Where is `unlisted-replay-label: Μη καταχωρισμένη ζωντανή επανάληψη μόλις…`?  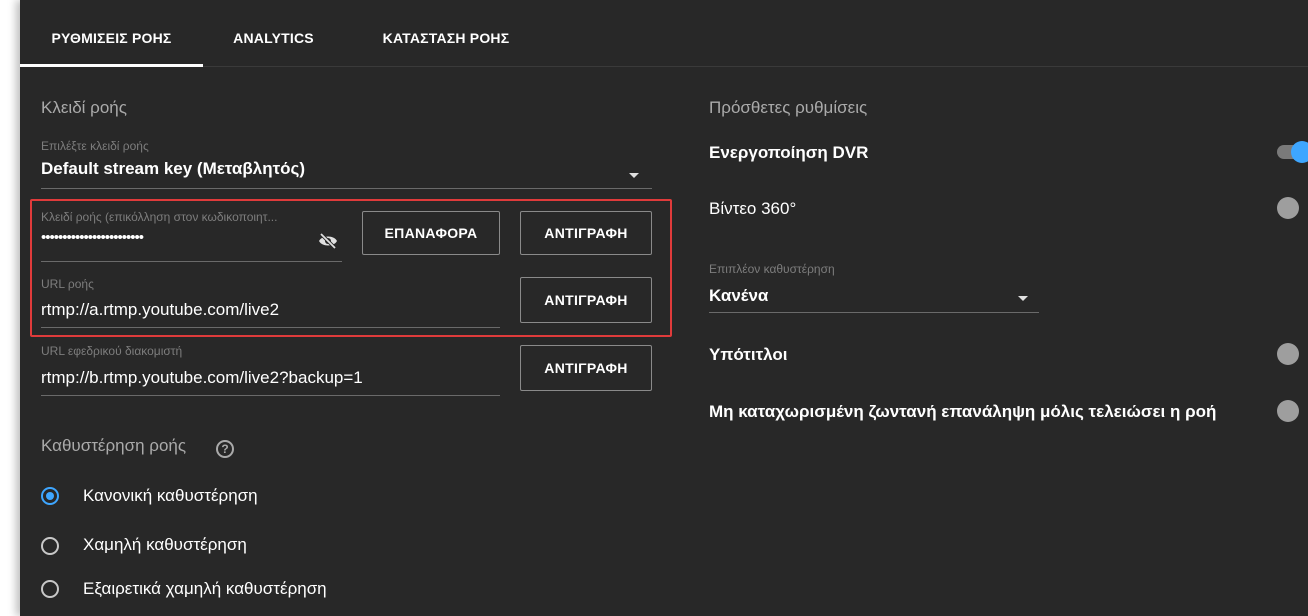 unlisted-replay-label: Μη καταχωρισμένη ζωντανή επανάληψη μόλις… is located at coordinates (963, 411).